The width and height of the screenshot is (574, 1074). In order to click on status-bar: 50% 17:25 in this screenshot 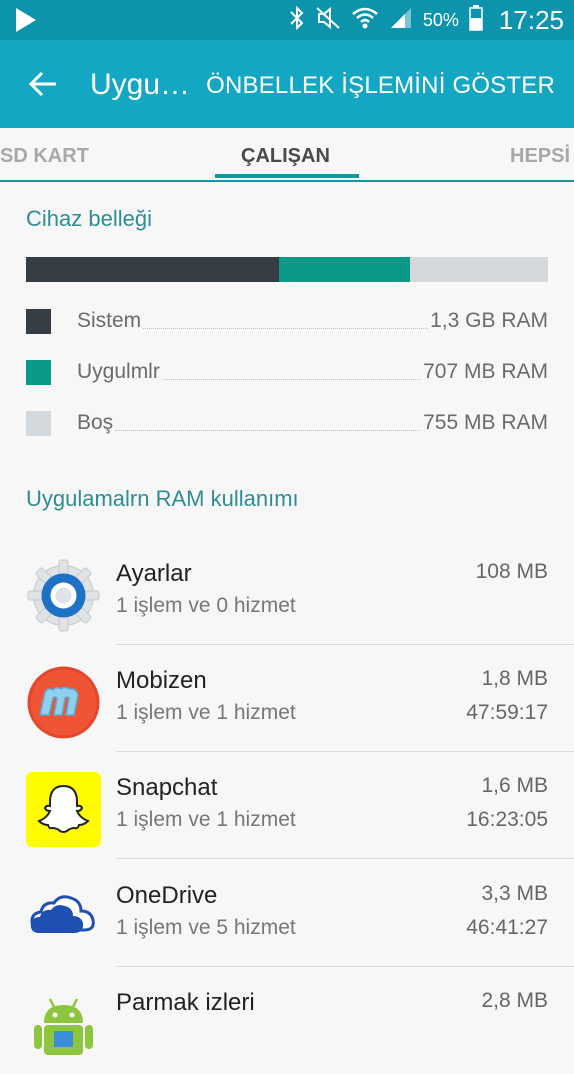, I will do `click(287, 20)`.